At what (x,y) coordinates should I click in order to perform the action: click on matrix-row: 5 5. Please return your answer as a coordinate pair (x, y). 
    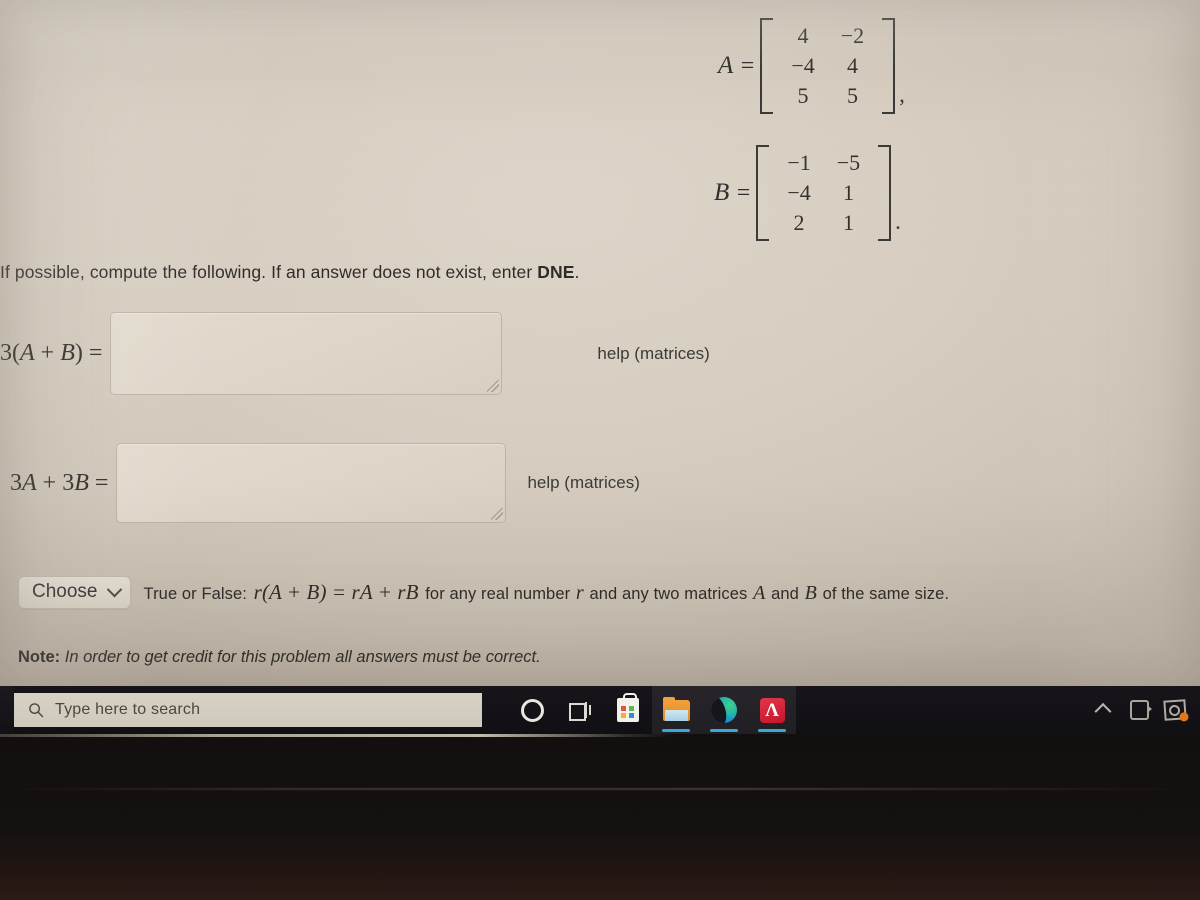
    Looking at the image, I should click on (827, 96).